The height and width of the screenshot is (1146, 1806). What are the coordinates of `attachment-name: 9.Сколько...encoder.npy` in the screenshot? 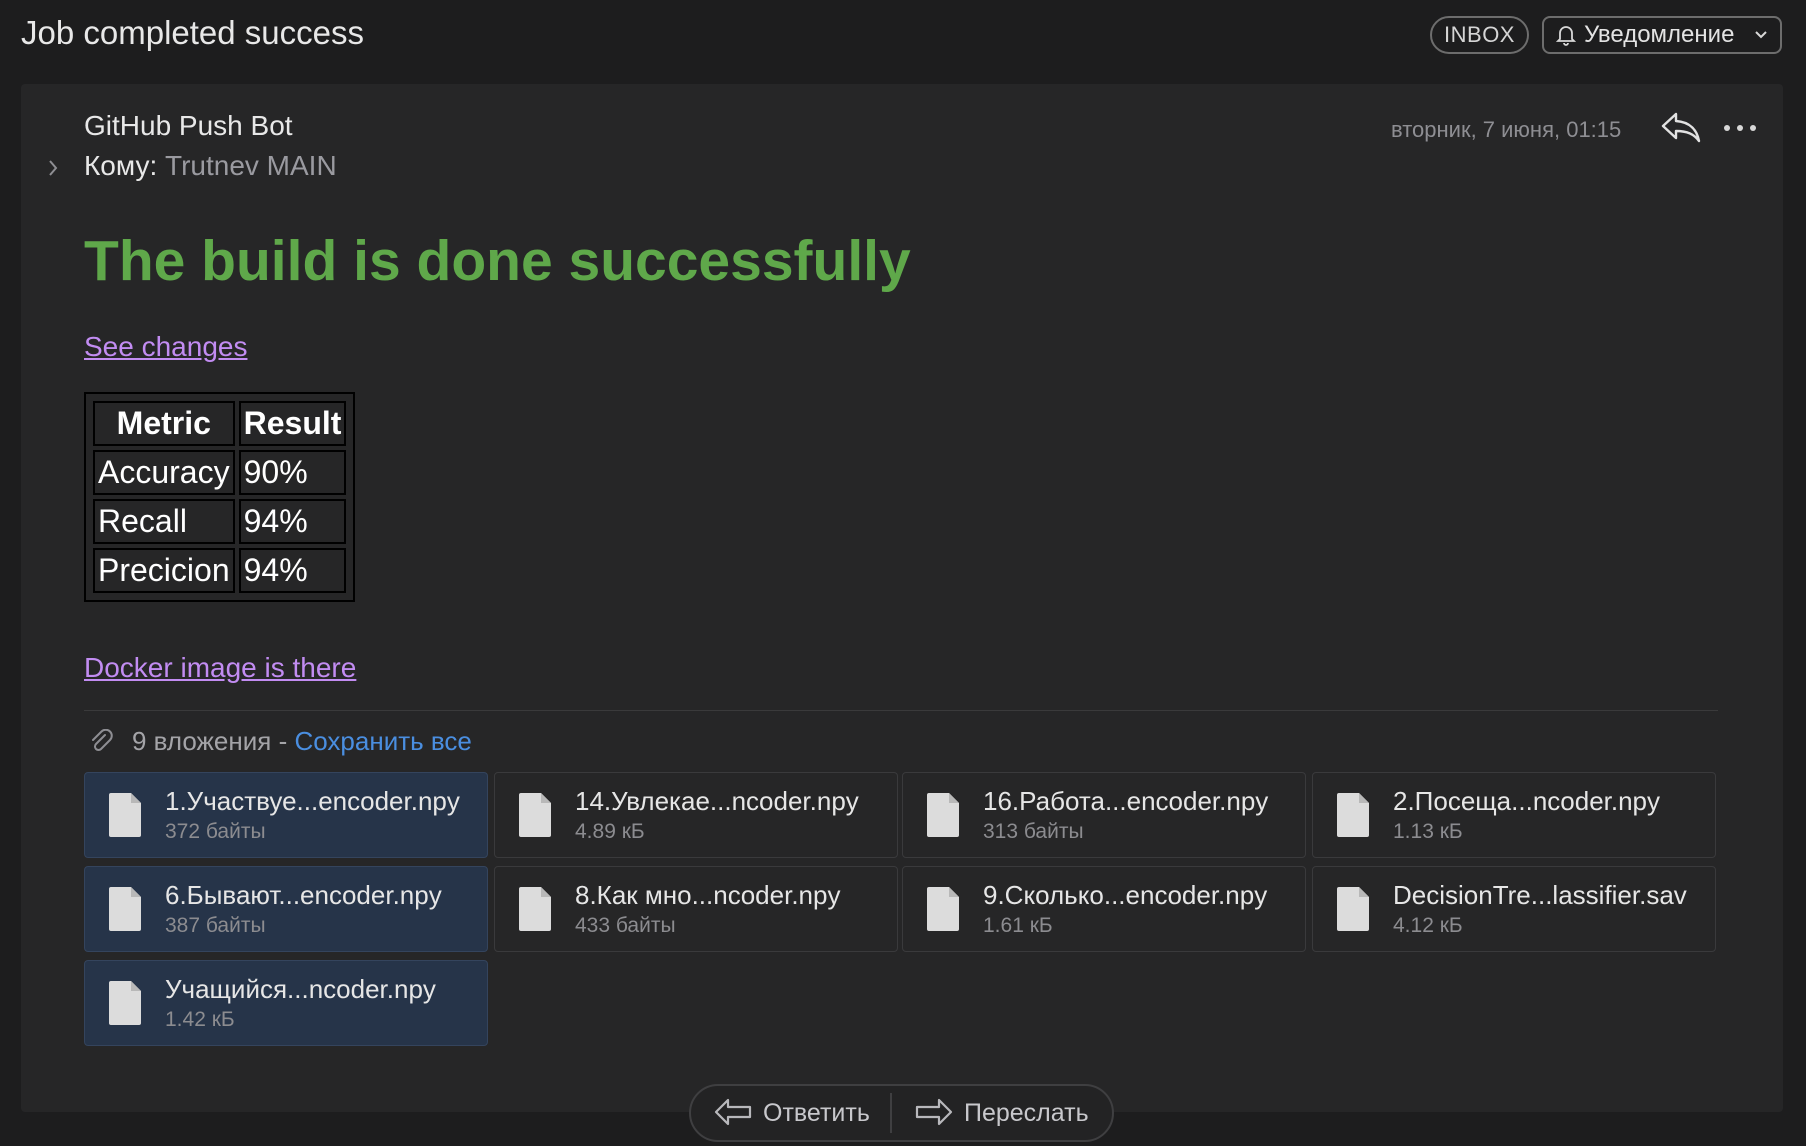 It's located at (1125, 895).